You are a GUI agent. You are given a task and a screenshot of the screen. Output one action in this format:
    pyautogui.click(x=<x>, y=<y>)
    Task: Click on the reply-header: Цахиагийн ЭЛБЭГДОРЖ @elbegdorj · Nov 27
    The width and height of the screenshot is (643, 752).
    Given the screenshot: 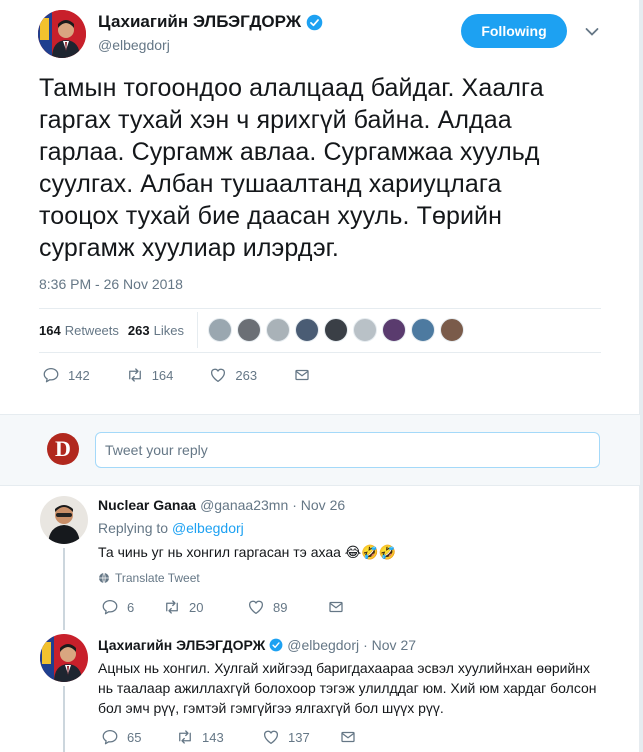 What is the action you would take?
    pyautogui.click(x=257, y=645)
    